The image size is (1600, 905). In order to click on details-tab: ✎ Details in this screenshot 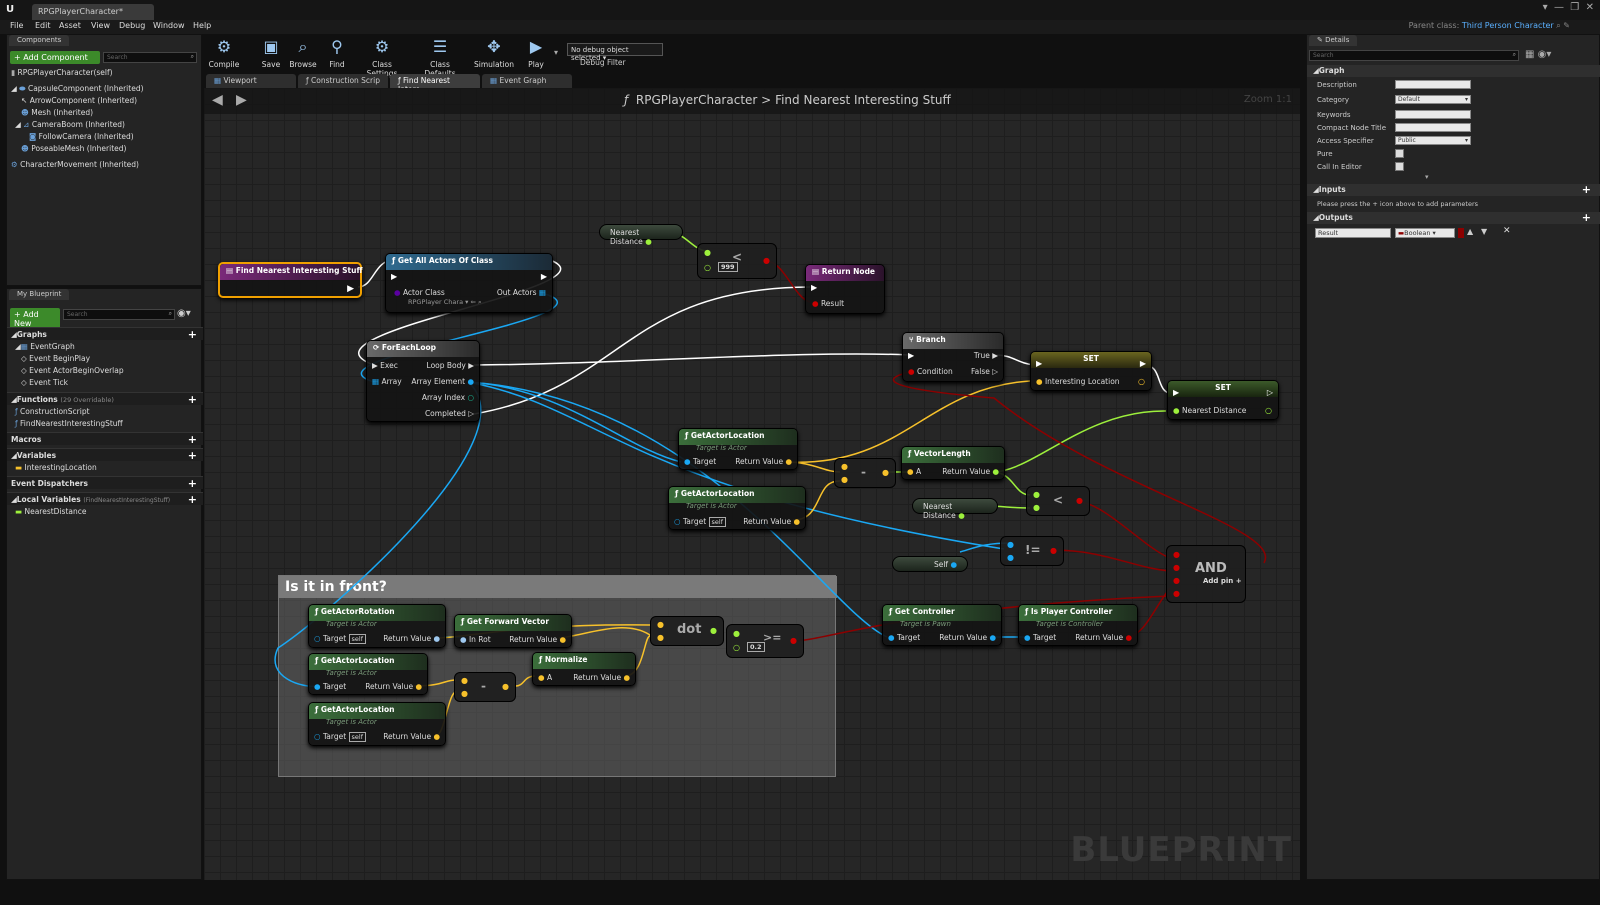, I will do `click(1333, 40)`.